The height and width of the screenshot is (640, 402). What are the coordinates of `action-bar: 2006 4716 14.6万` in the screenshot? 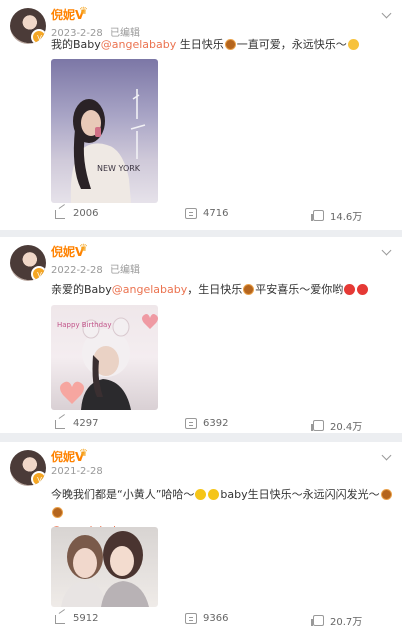 It's located at (201, 218).